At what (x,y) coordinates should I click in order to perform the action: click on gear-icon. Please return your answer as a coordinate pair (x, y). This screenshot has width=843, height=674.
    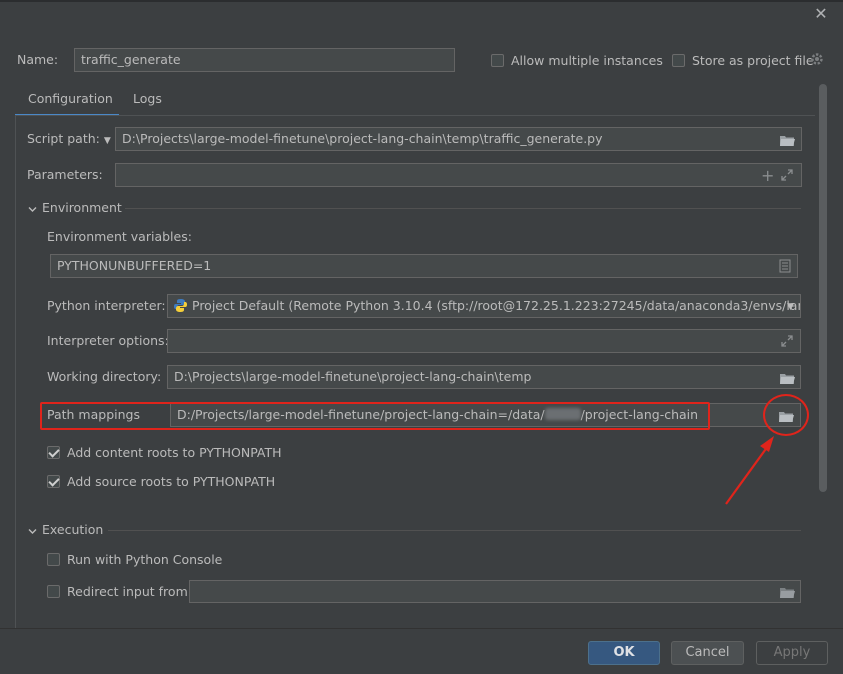
    Looking at the image, I should click on (817, 59).